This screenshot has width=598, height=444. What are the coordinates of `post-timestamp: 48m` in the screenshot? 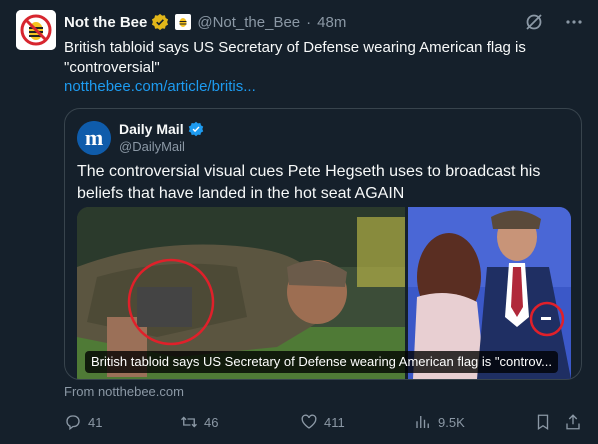 It's located at (331, 22).